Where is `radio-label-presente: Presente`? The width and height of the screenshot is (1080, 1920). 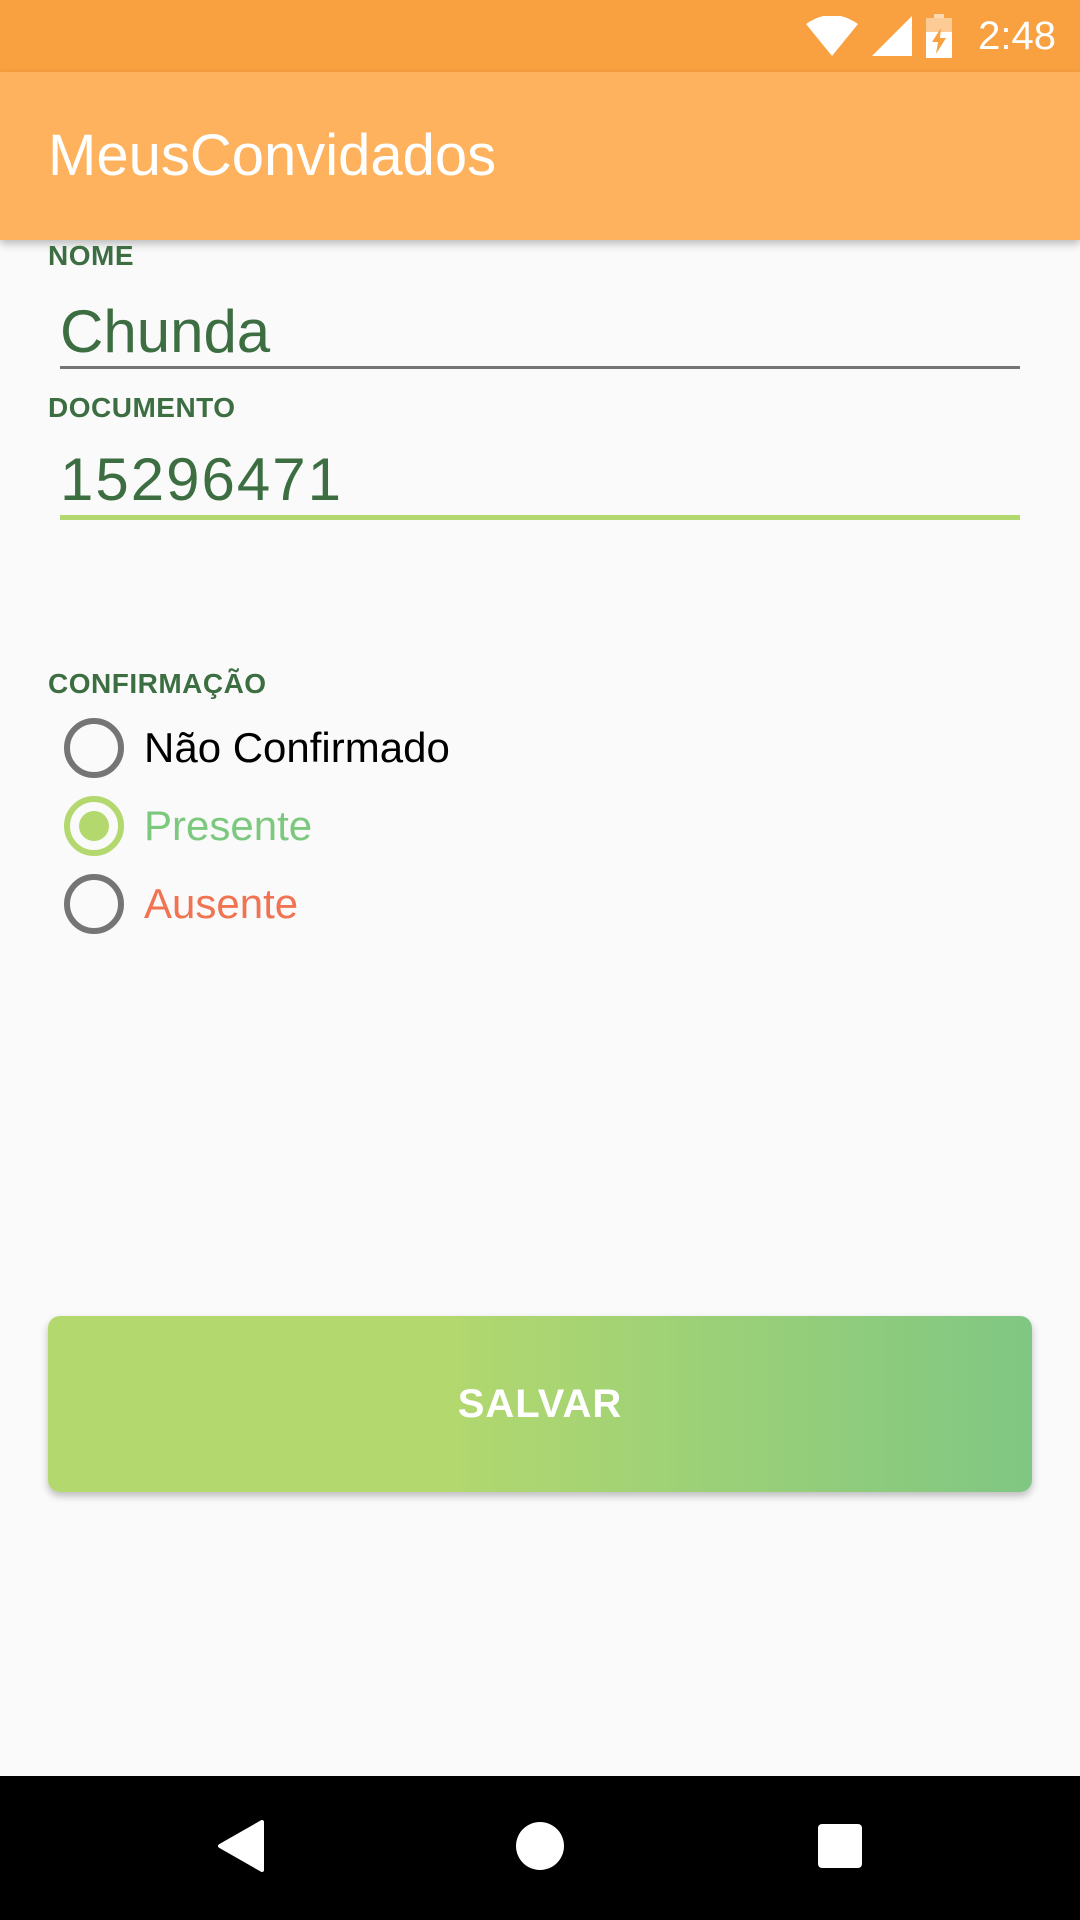 radio-label-presente: Presente is located at coordinates (228, 825).